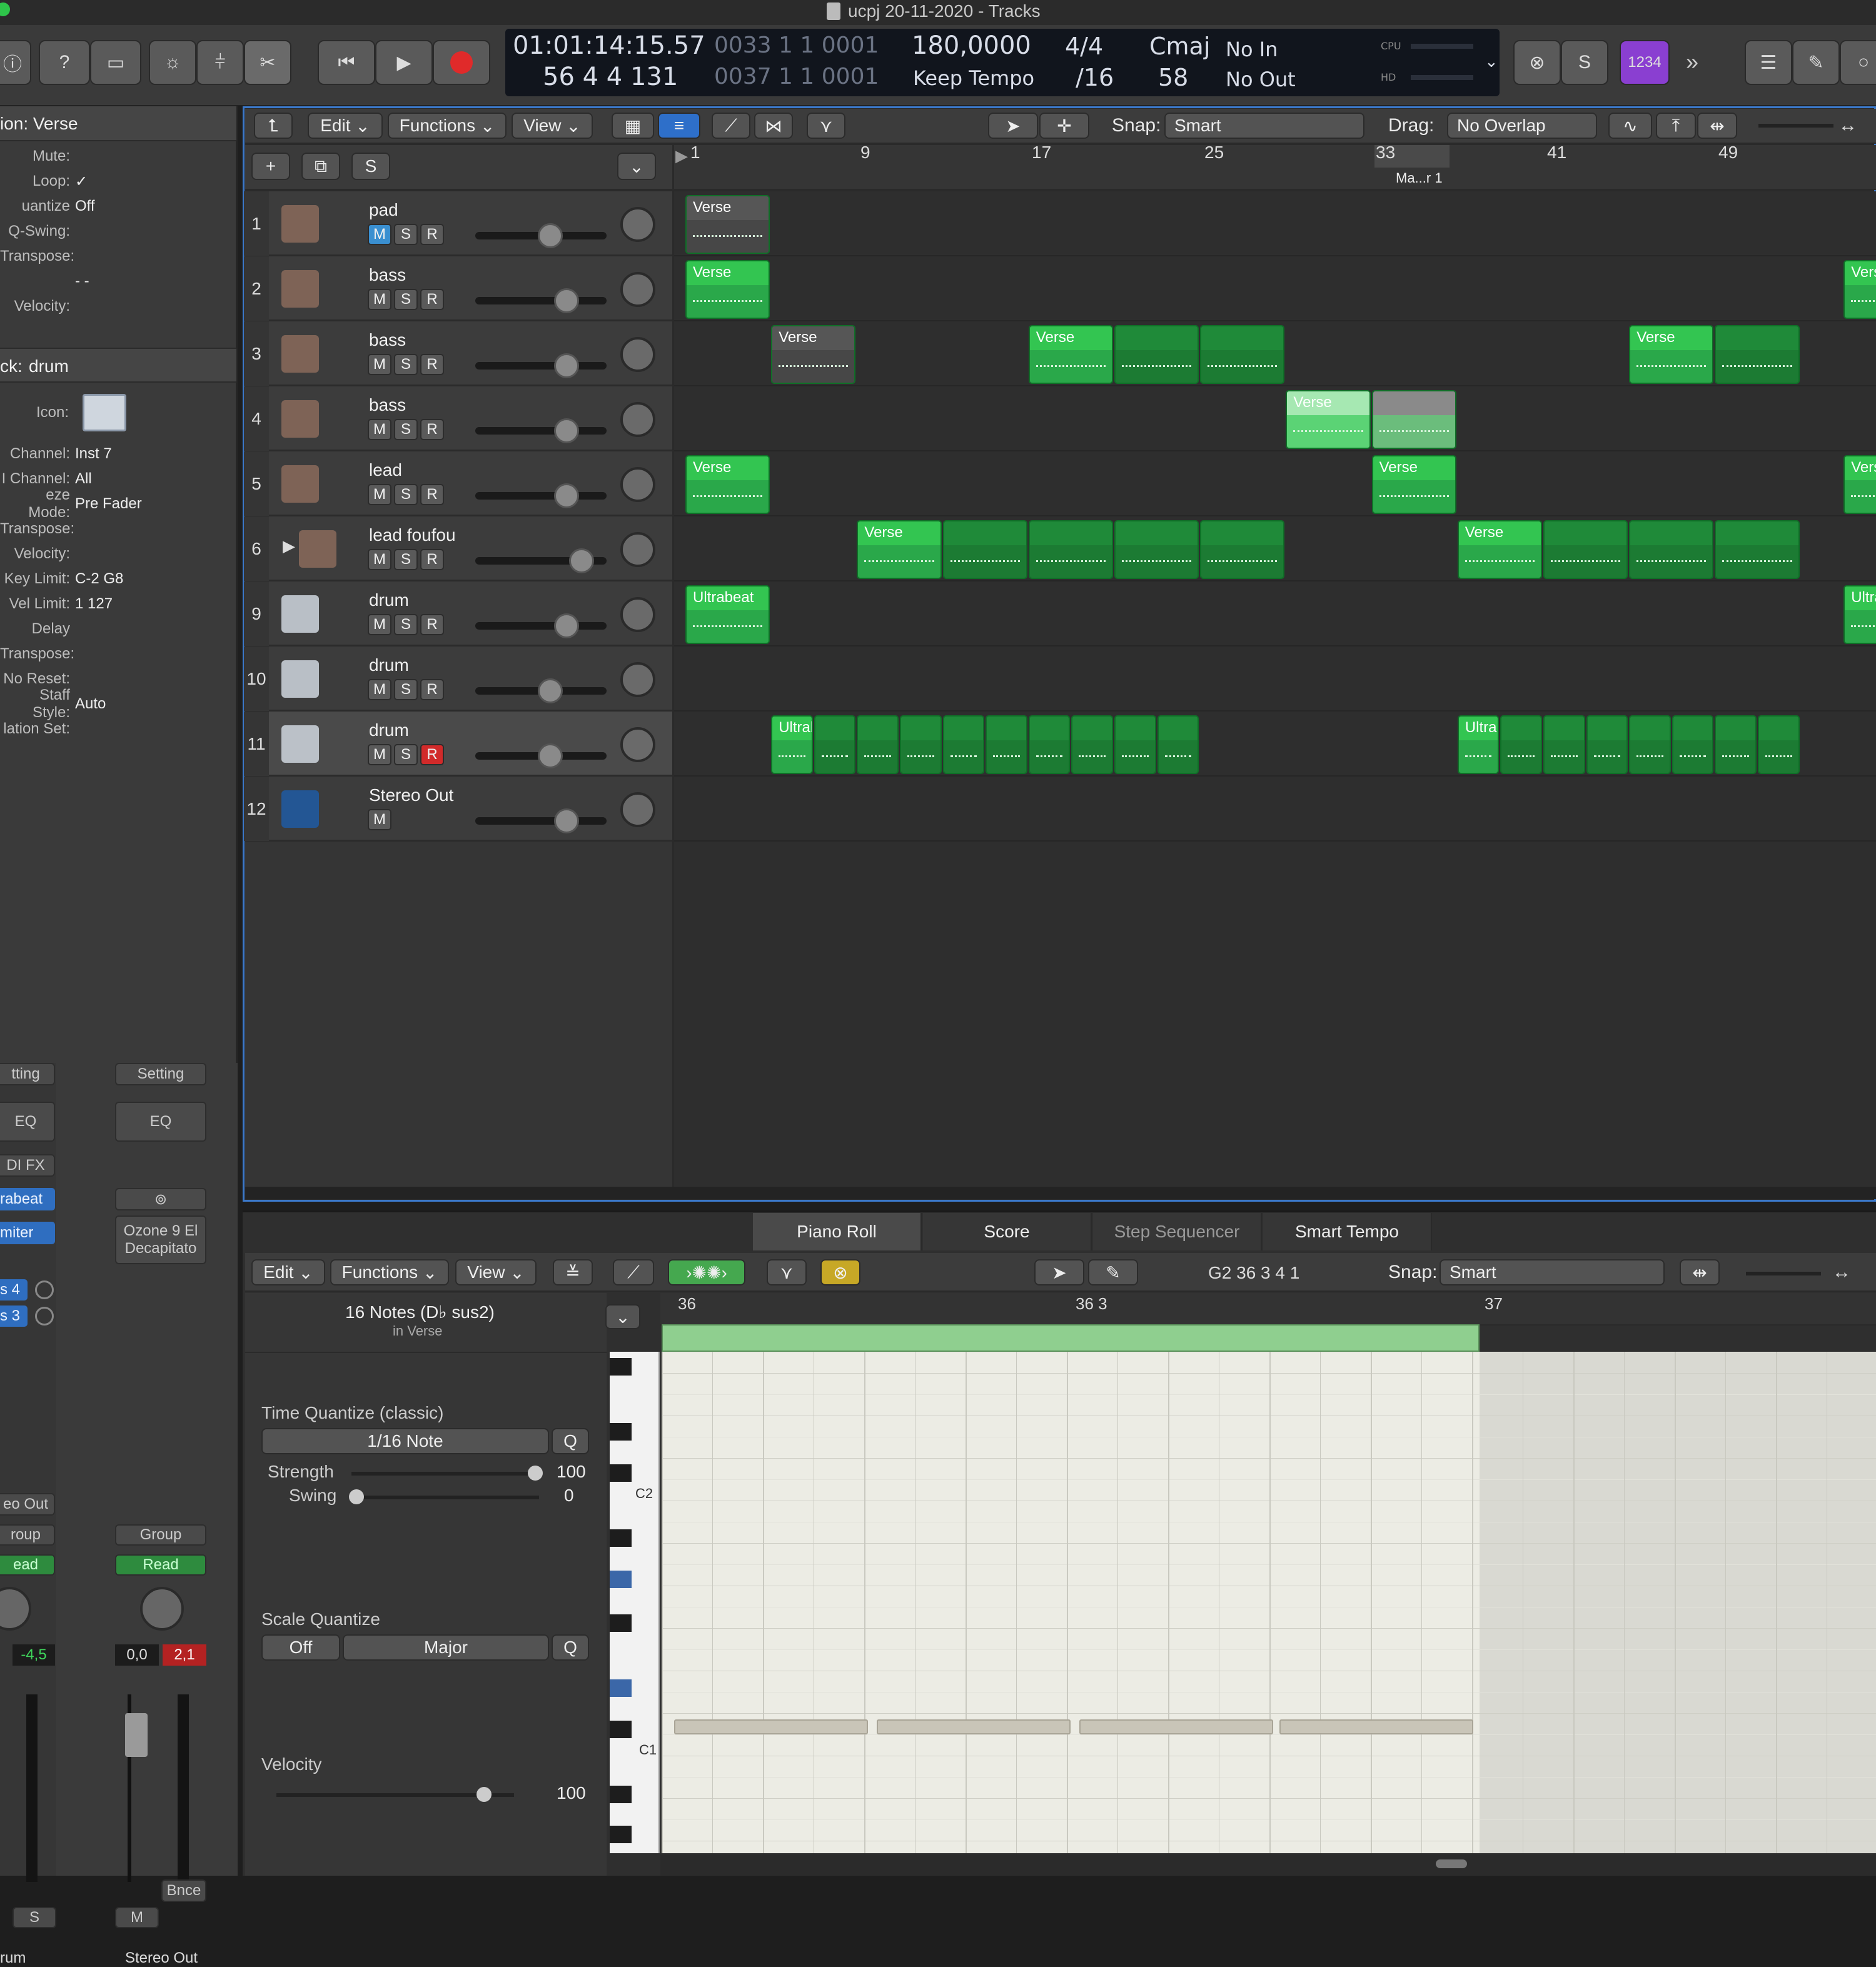  I want to click on track-row: Delay, so click(117, 628).